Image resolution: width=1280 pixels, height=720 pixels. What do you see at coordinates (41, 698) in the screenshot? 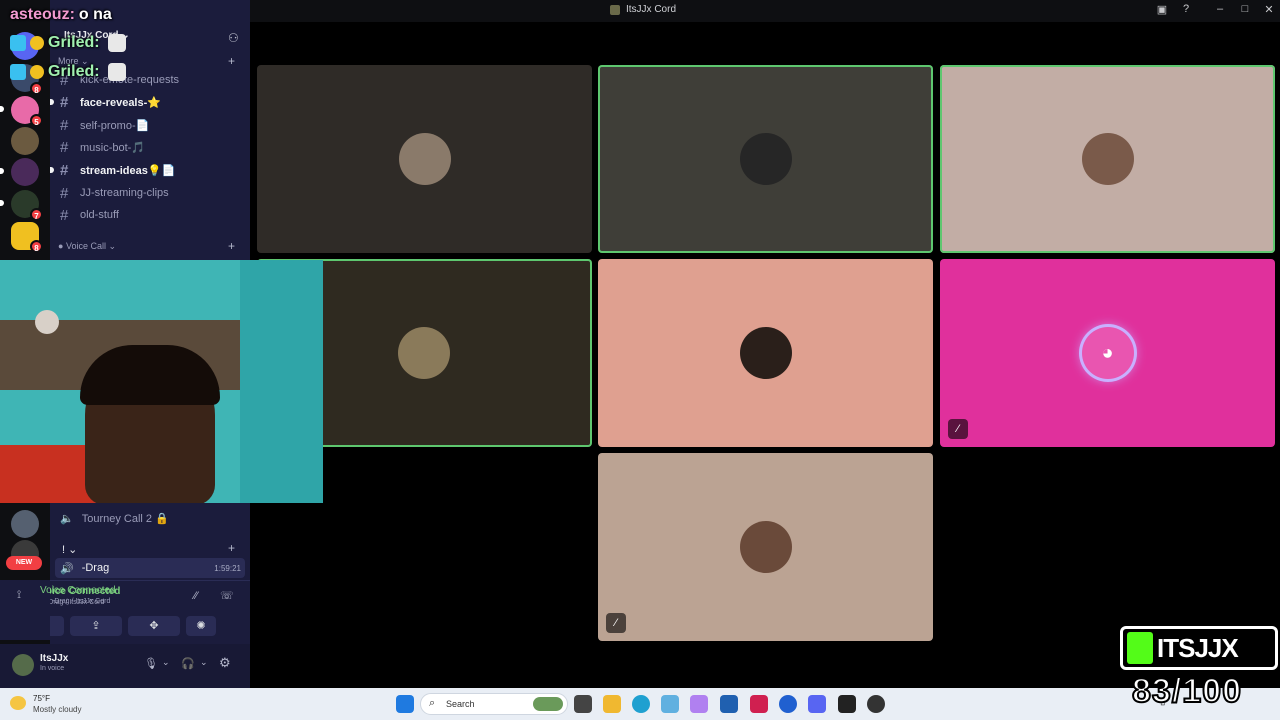
I see `weather-temp: 75°F` at bounding box center [41, 698].